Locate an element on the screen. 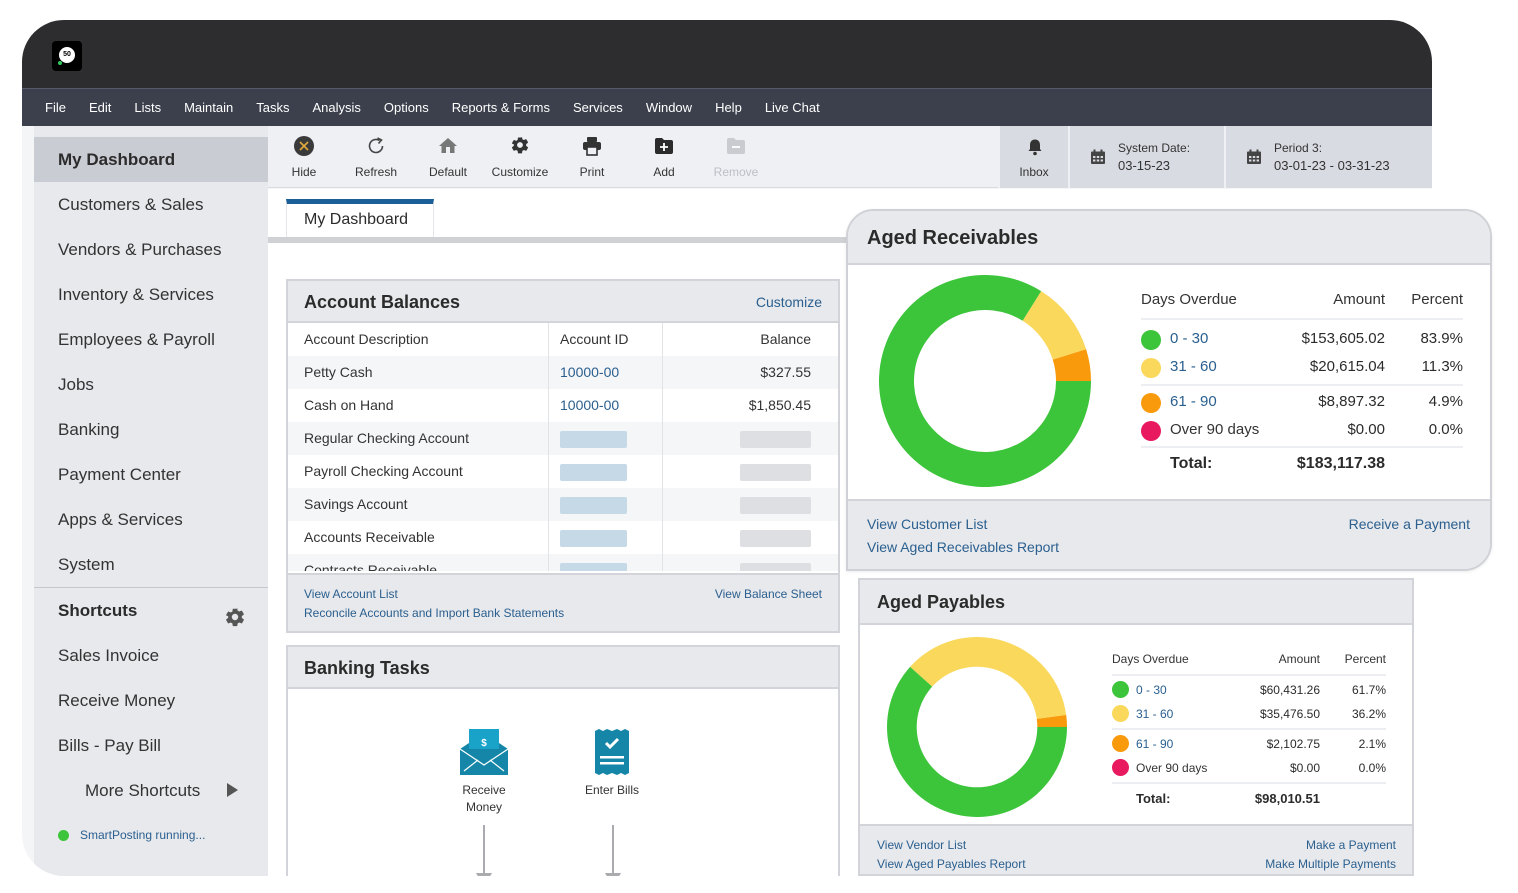  aging-row: 0 - 30 $153,605.02 83.9% is located at coordinates (1302, 340).